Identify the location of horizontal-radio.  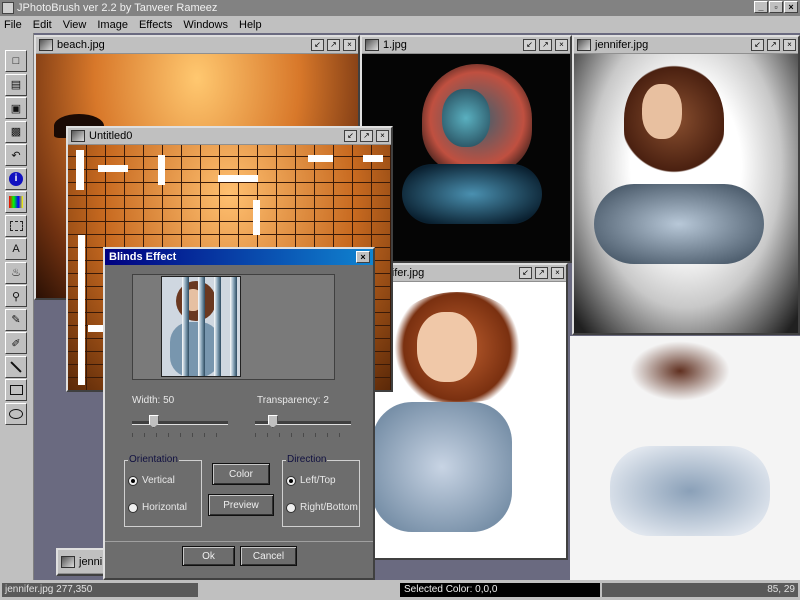
(133, 507).